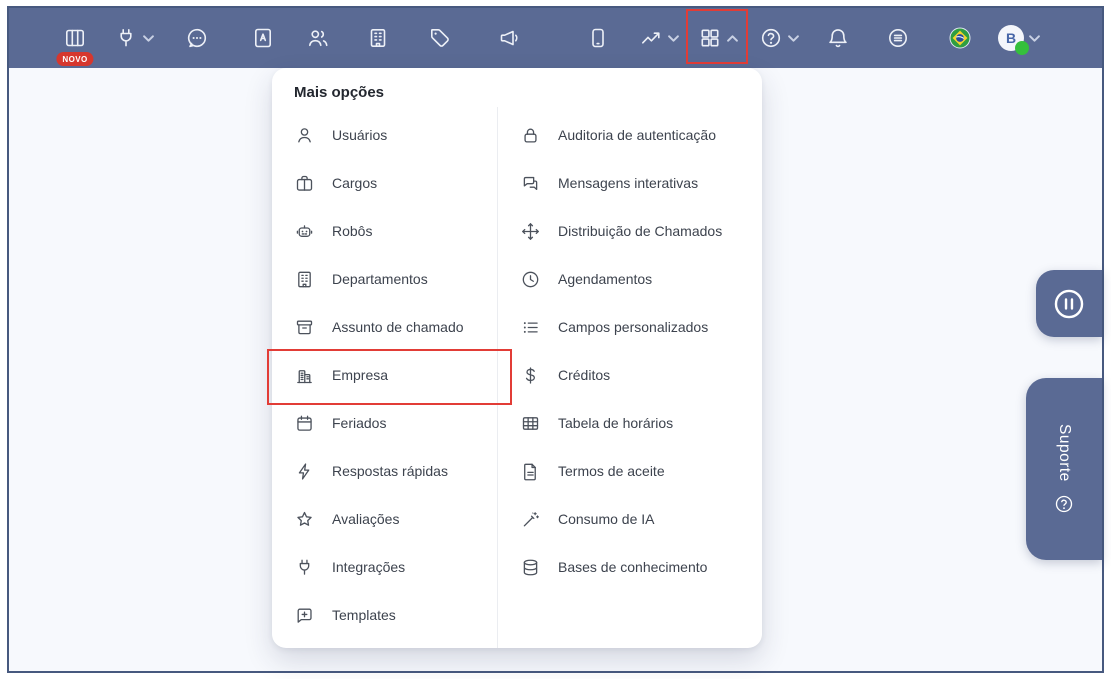 This screenshot has width=1111, height=679. Describe the element at coordinates (530, 471) in the screenshot. I see `document-icon` at that location.